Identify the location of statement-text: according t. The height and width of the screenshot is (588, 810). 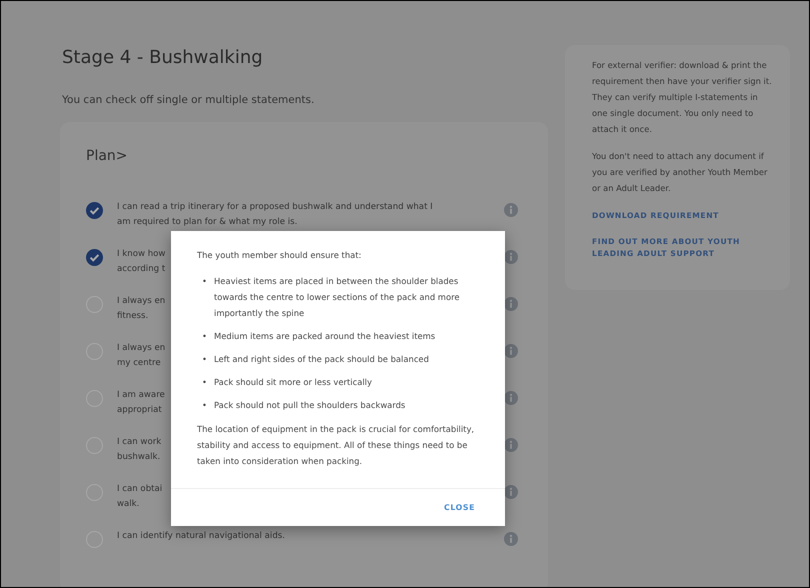
(141, 269).